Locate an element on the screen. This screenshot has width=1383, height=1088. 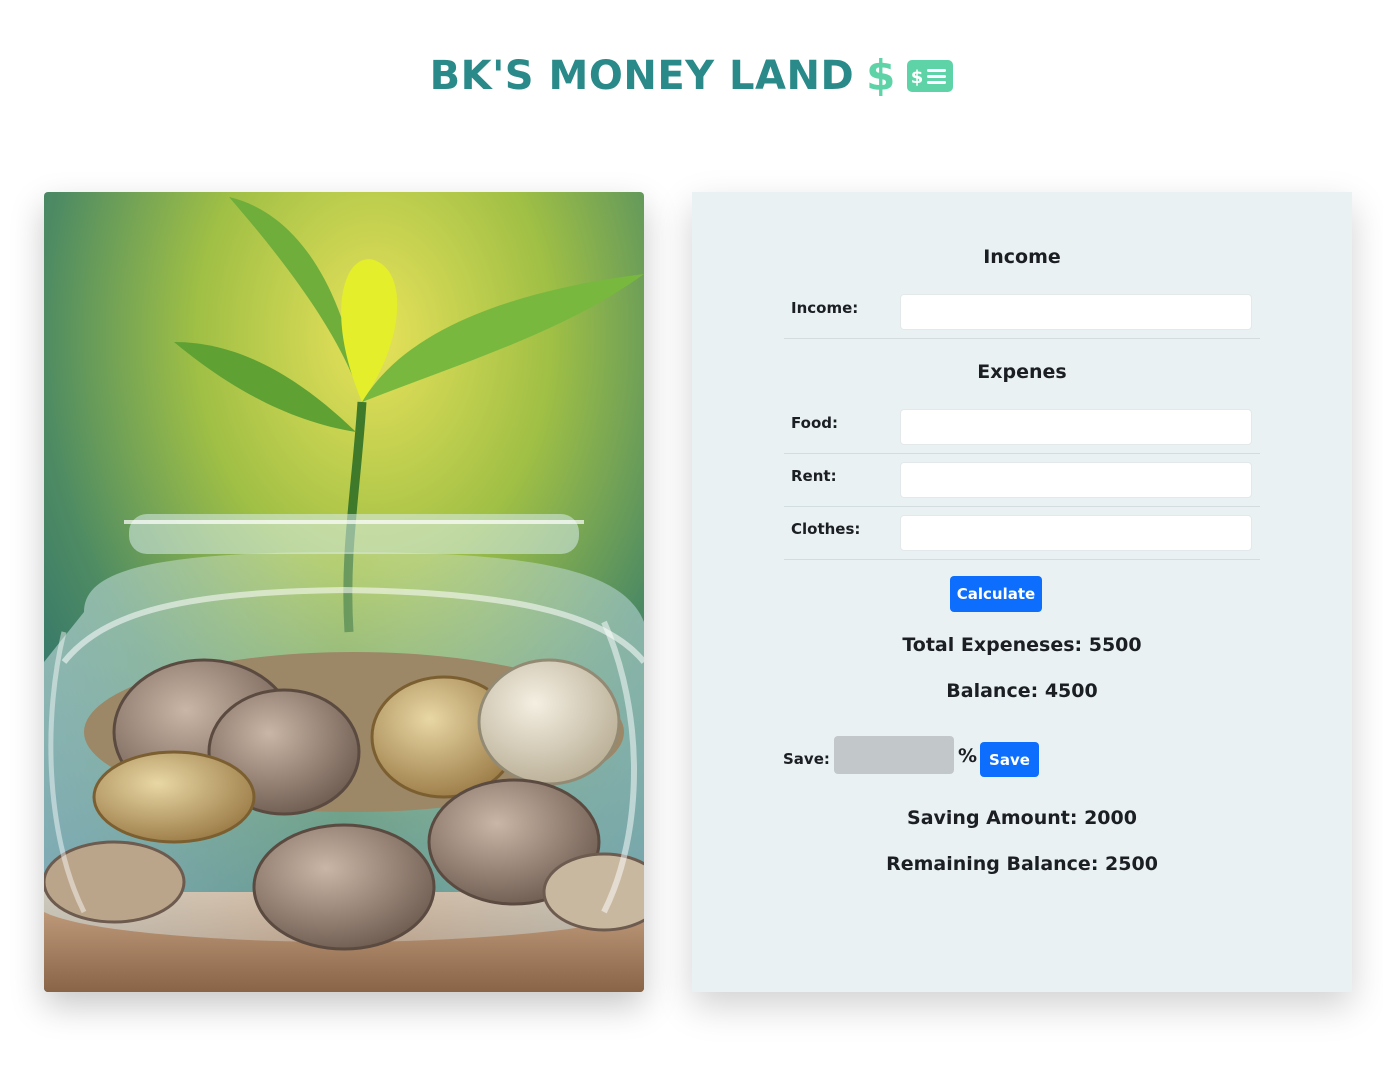
income-label: Income: is located at coordinates (825, 308).